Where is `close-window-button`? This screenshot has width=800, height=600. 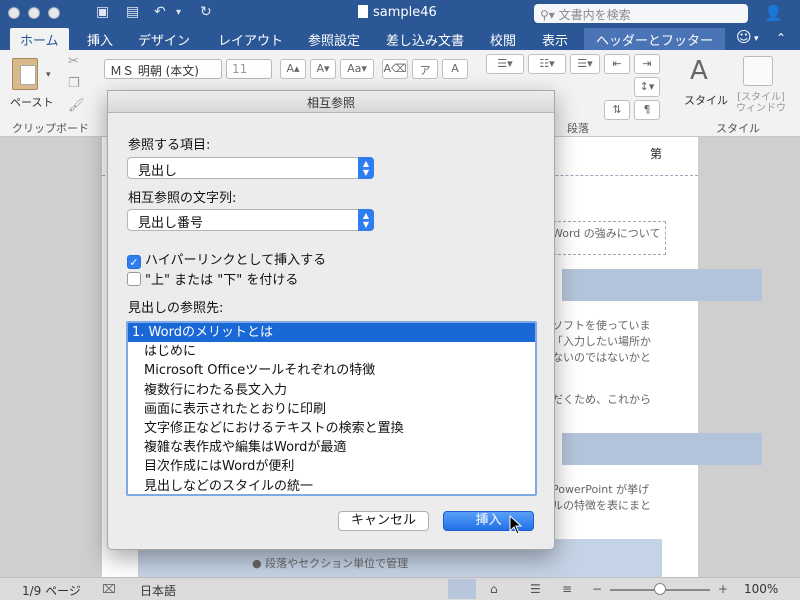
close-window-button is located at coordinates (14, 13).